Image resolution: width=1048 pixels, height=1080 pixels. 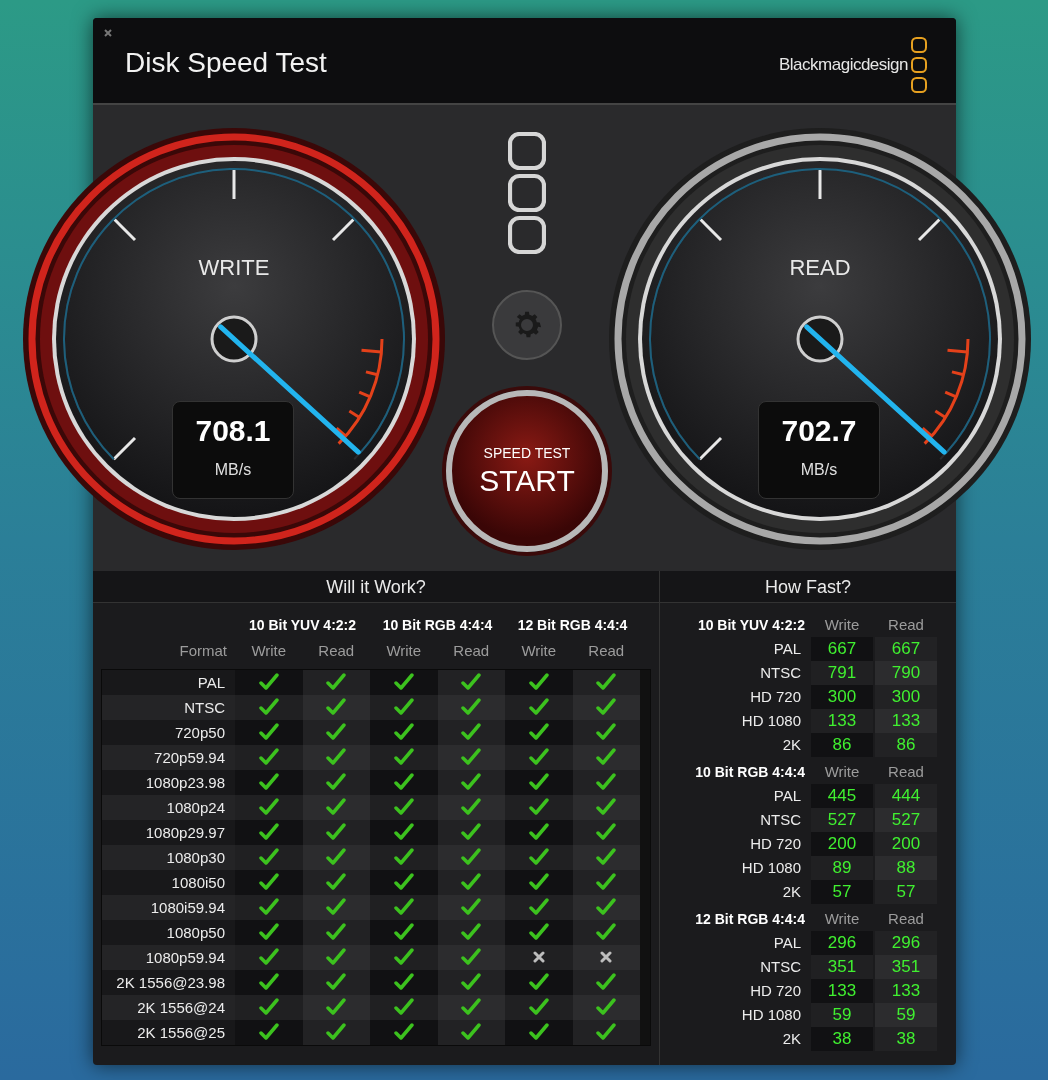 I want to click on table-cell: 1080i59.94, so click(x=168, y=907).